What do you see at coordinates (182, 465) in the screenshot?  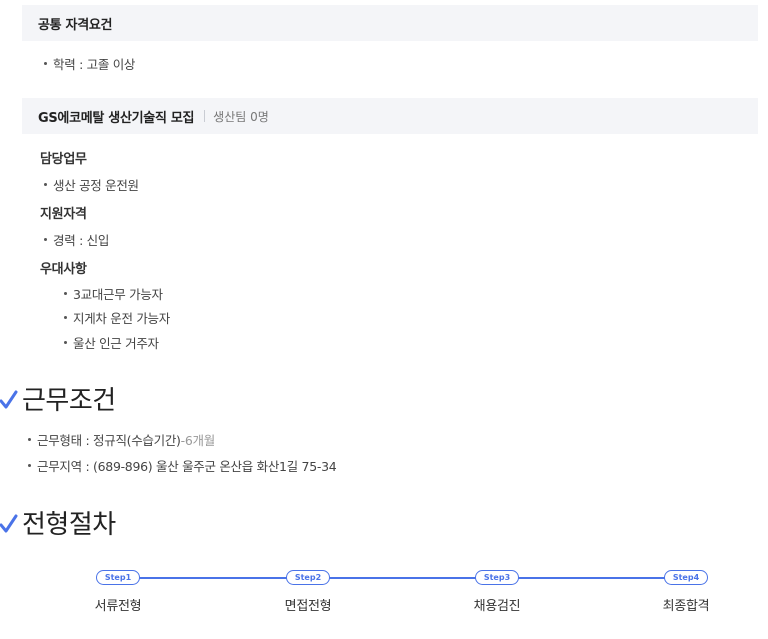 I see `list-item: 근무지역 : (689-896) 울산 울주군 온산읍 화산1길 75-34` at bounding box center [182, 465].